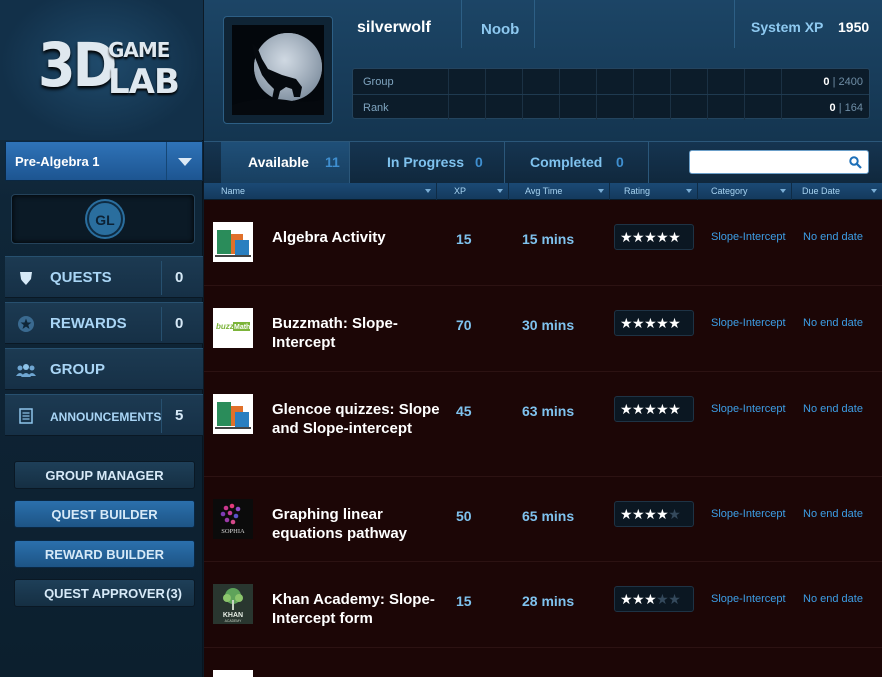  I want to click on quest-xp: 45, so click(464, 411).